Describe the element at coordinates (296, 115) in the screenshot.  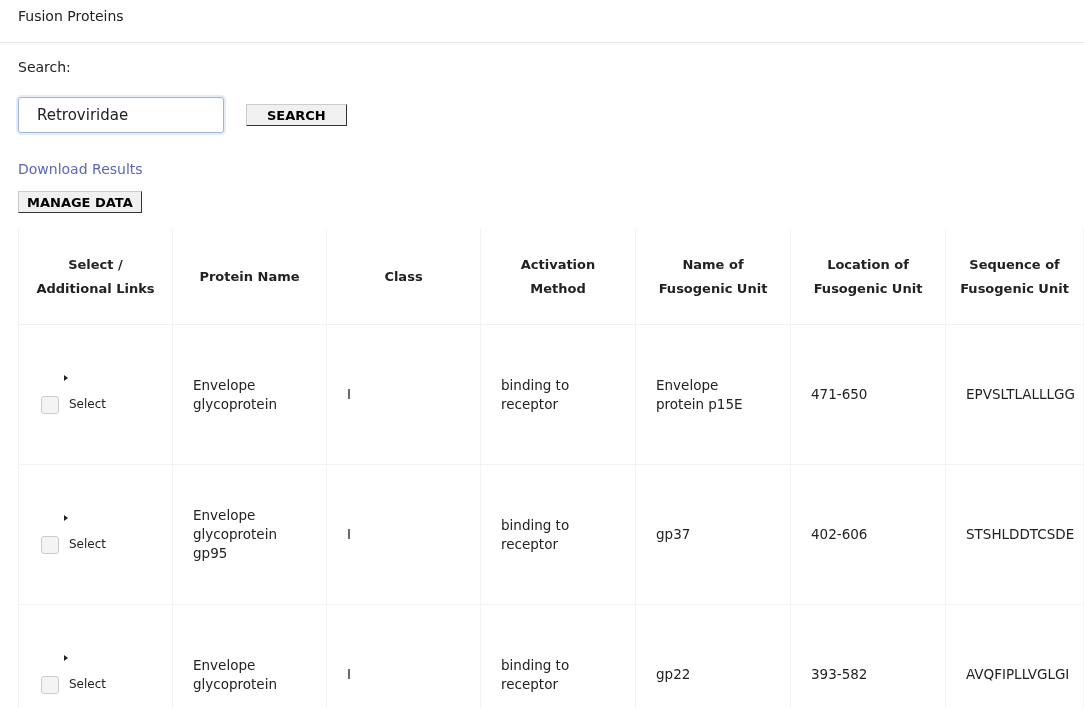
I see `search-button: SEARCH` at that location.